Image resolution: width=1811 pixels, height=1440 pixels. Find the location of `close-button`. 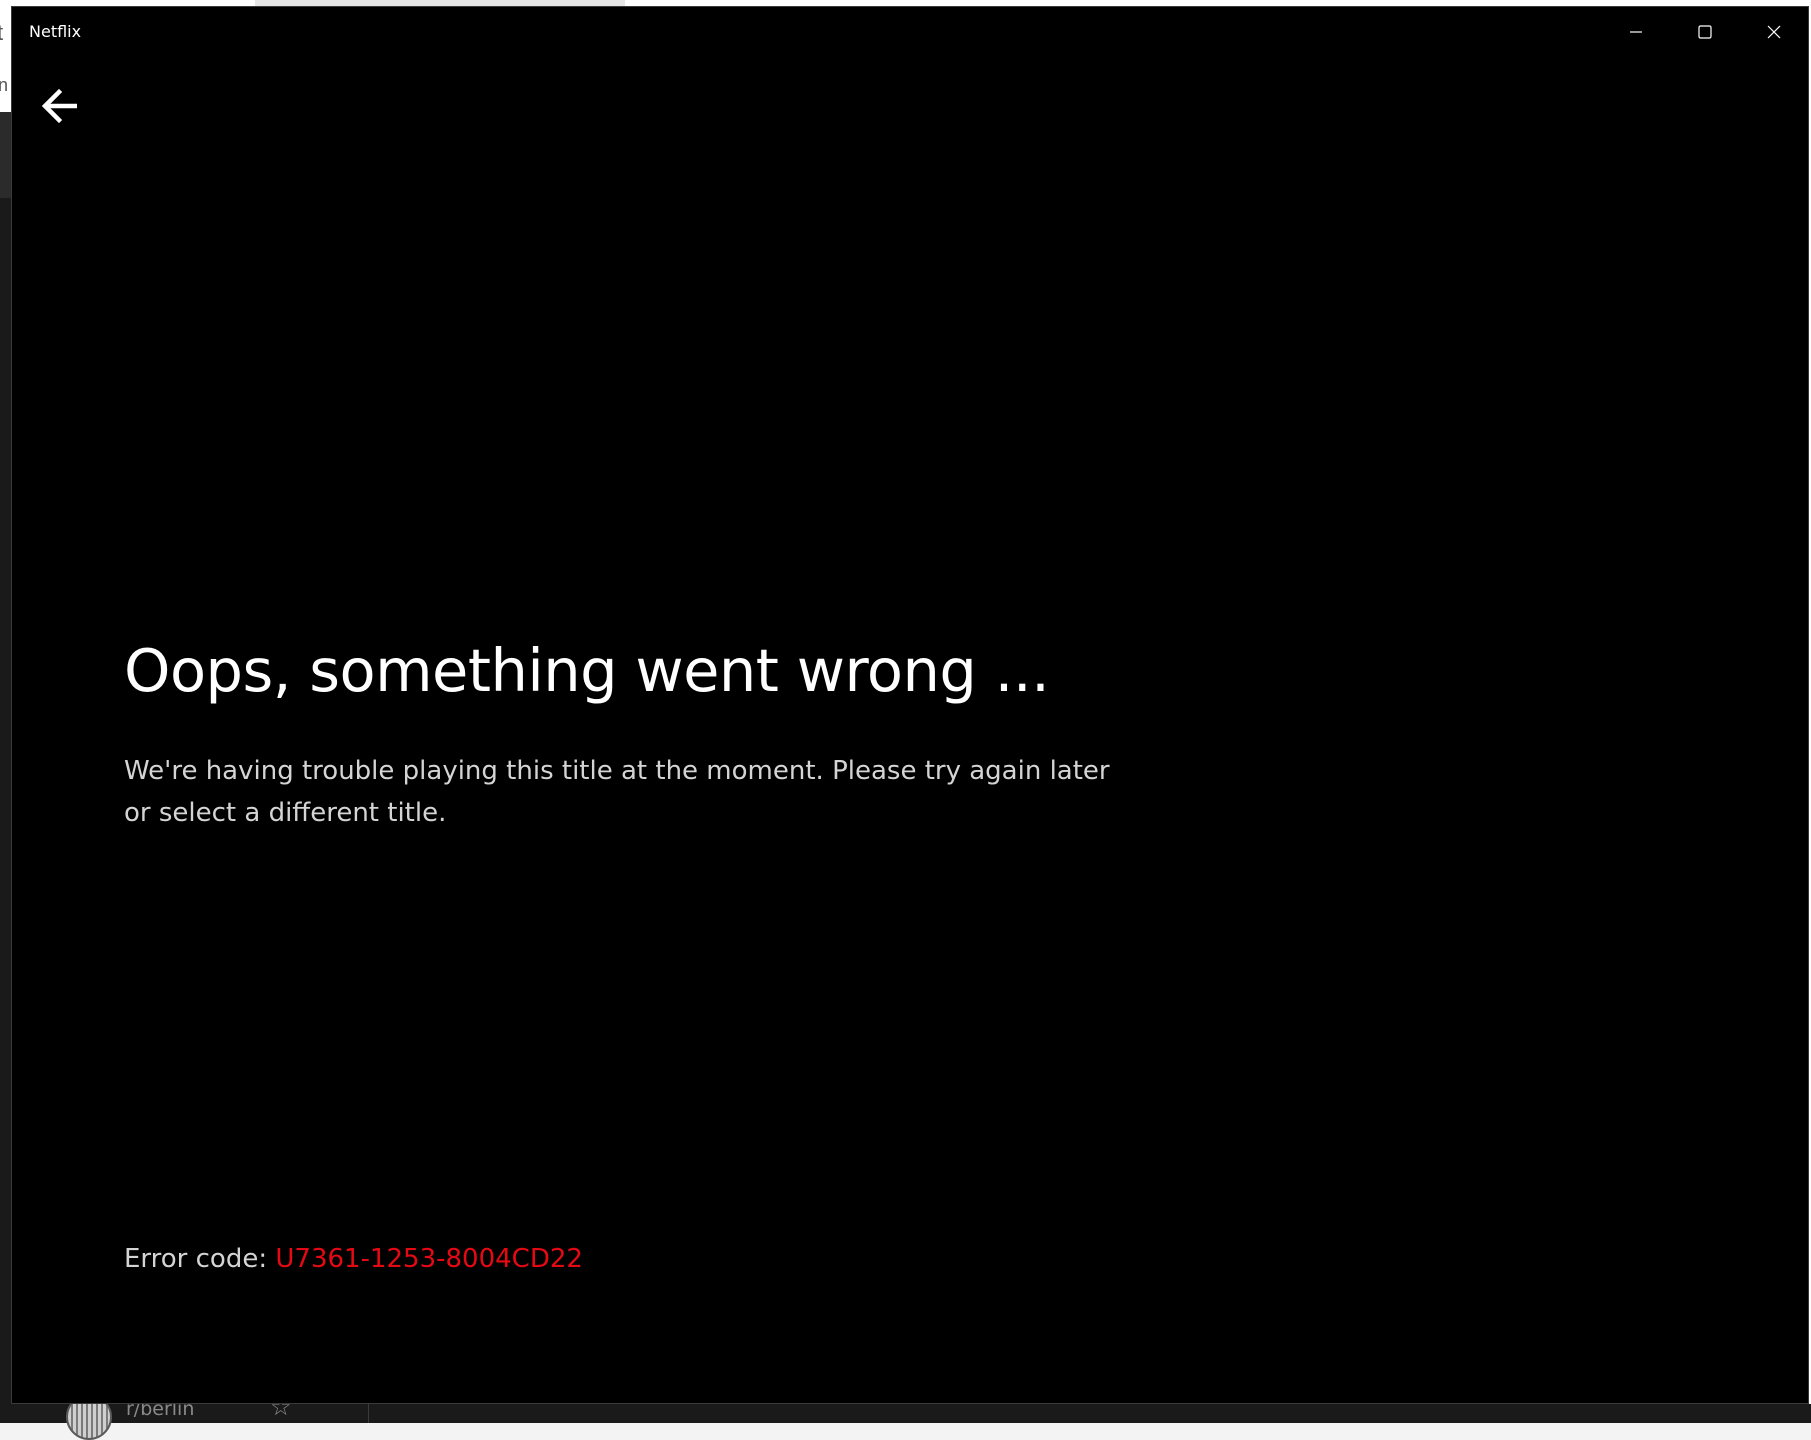

close-button is located at coordinates (1773, 32).